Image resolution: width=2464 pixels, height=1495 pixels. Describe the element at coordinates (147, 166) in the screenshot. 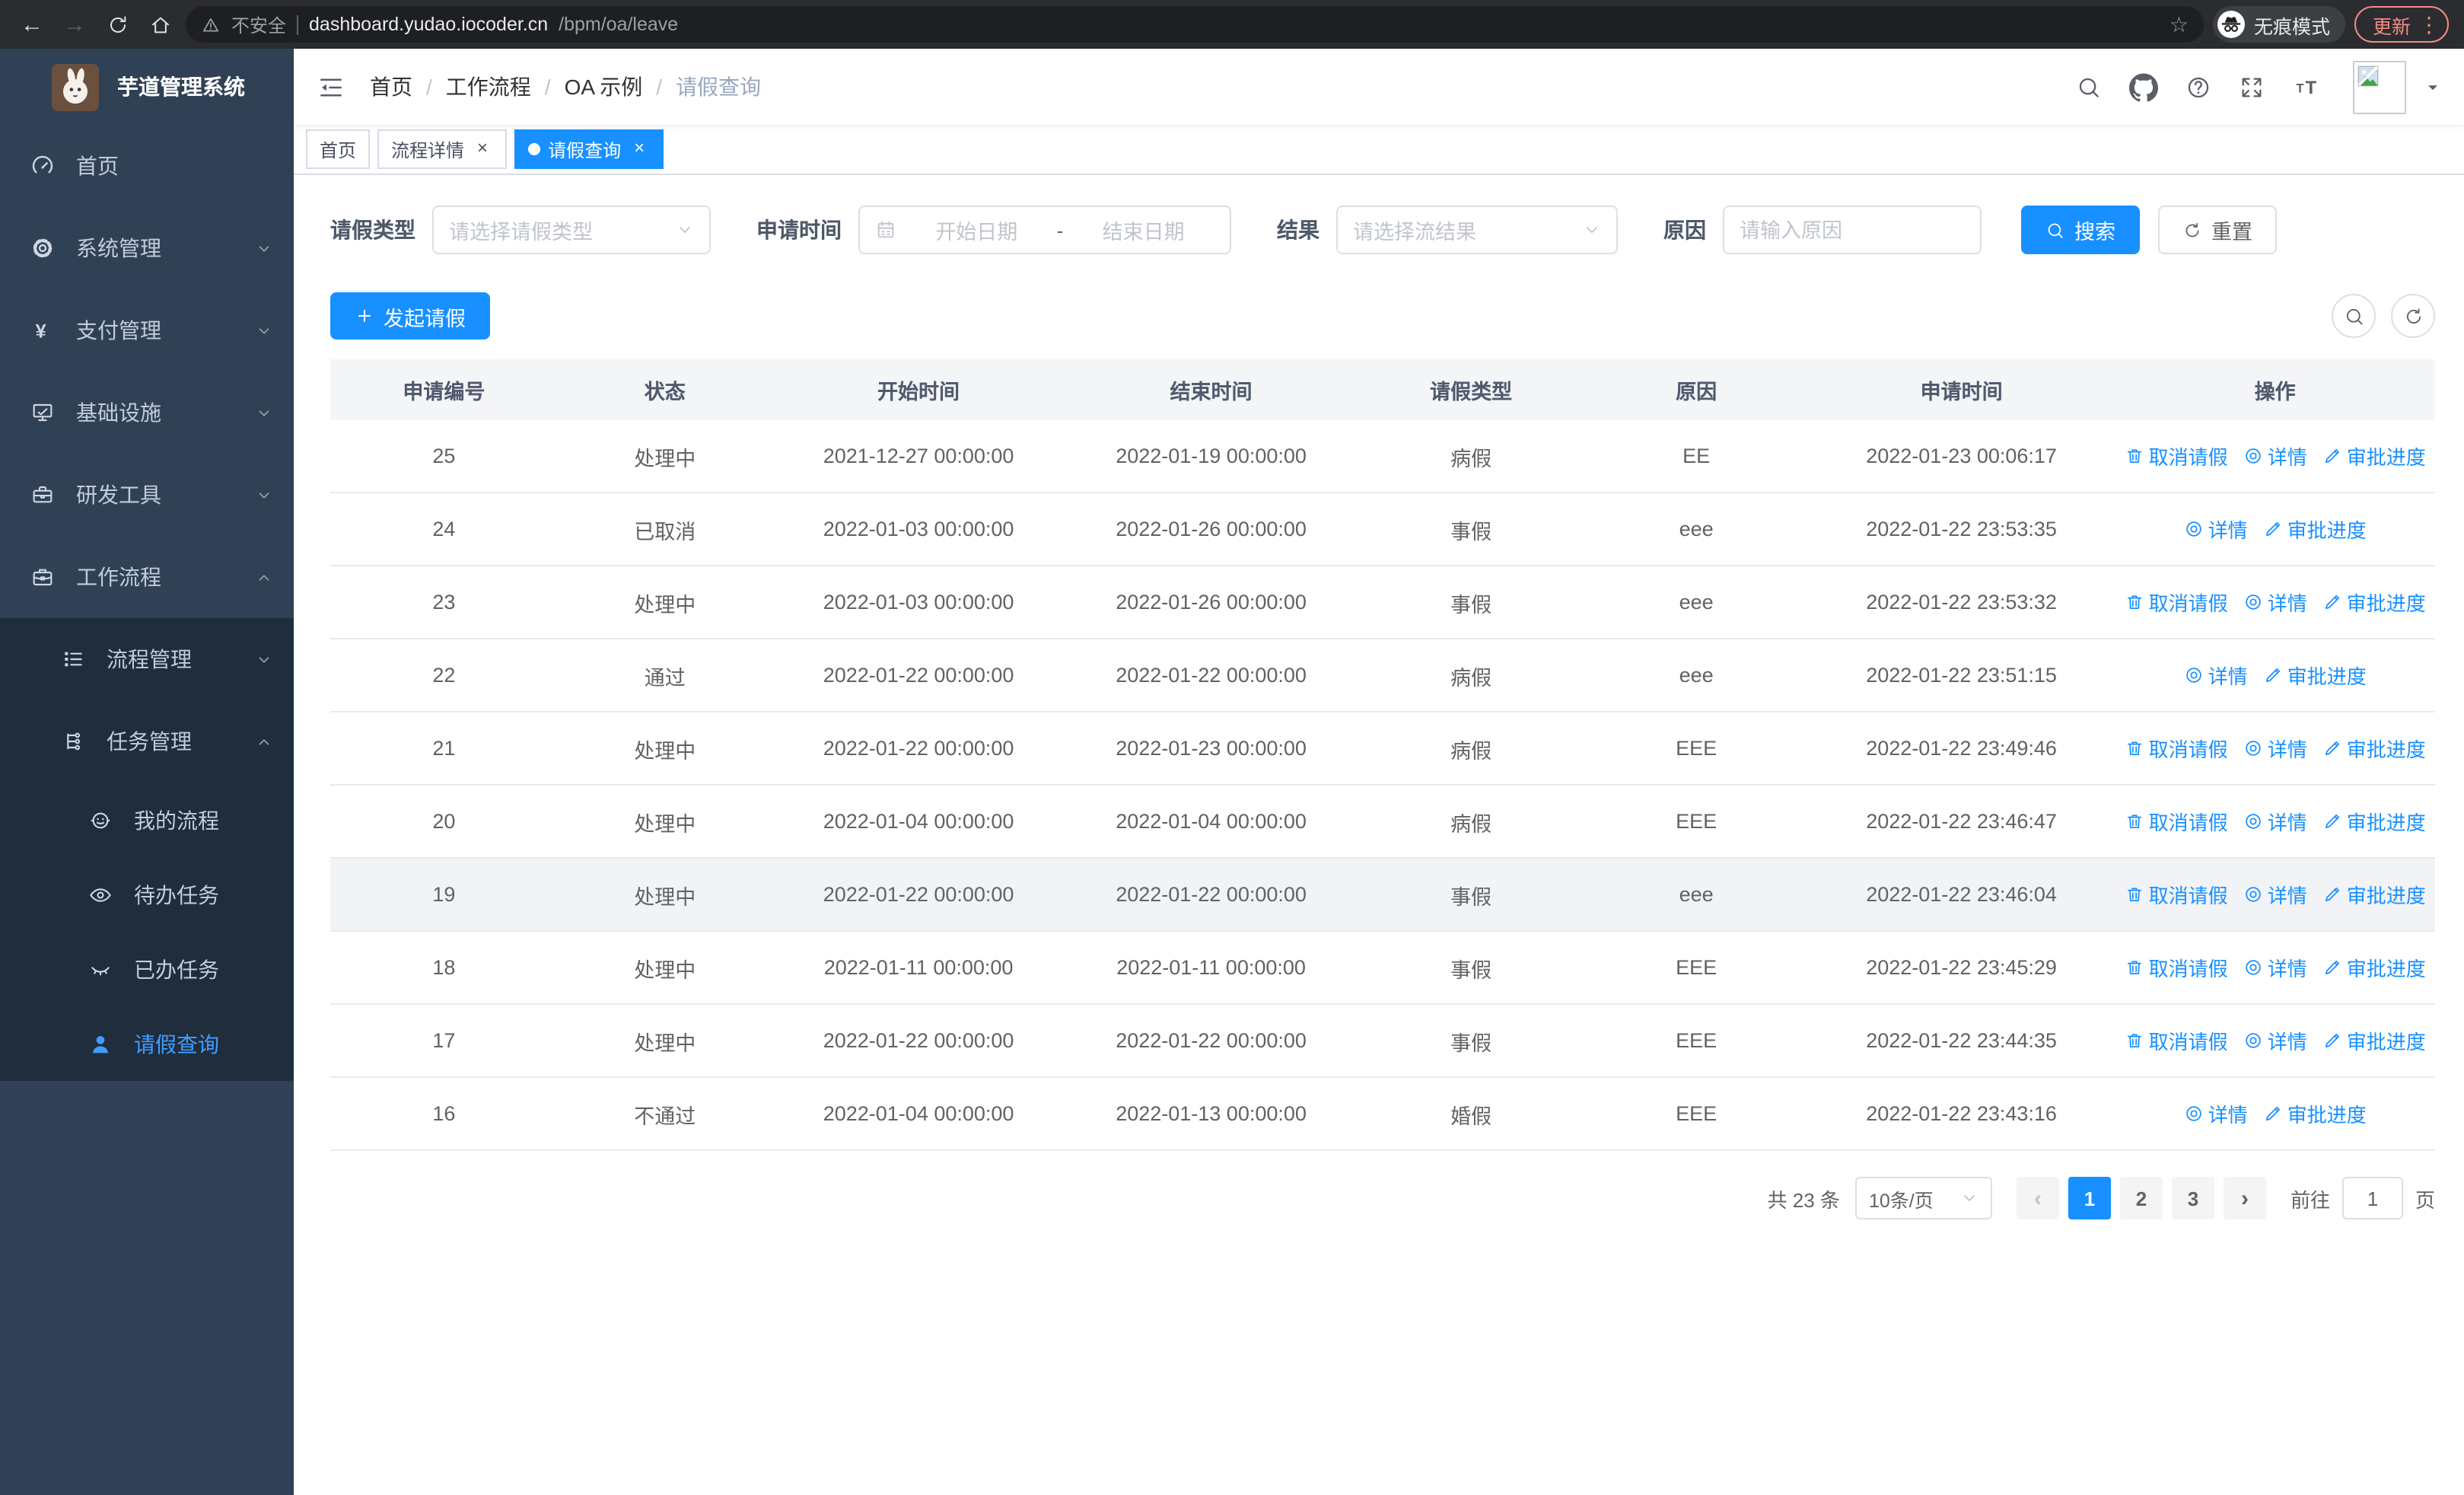

I see `sidebar-item-home: 首页` at that location.